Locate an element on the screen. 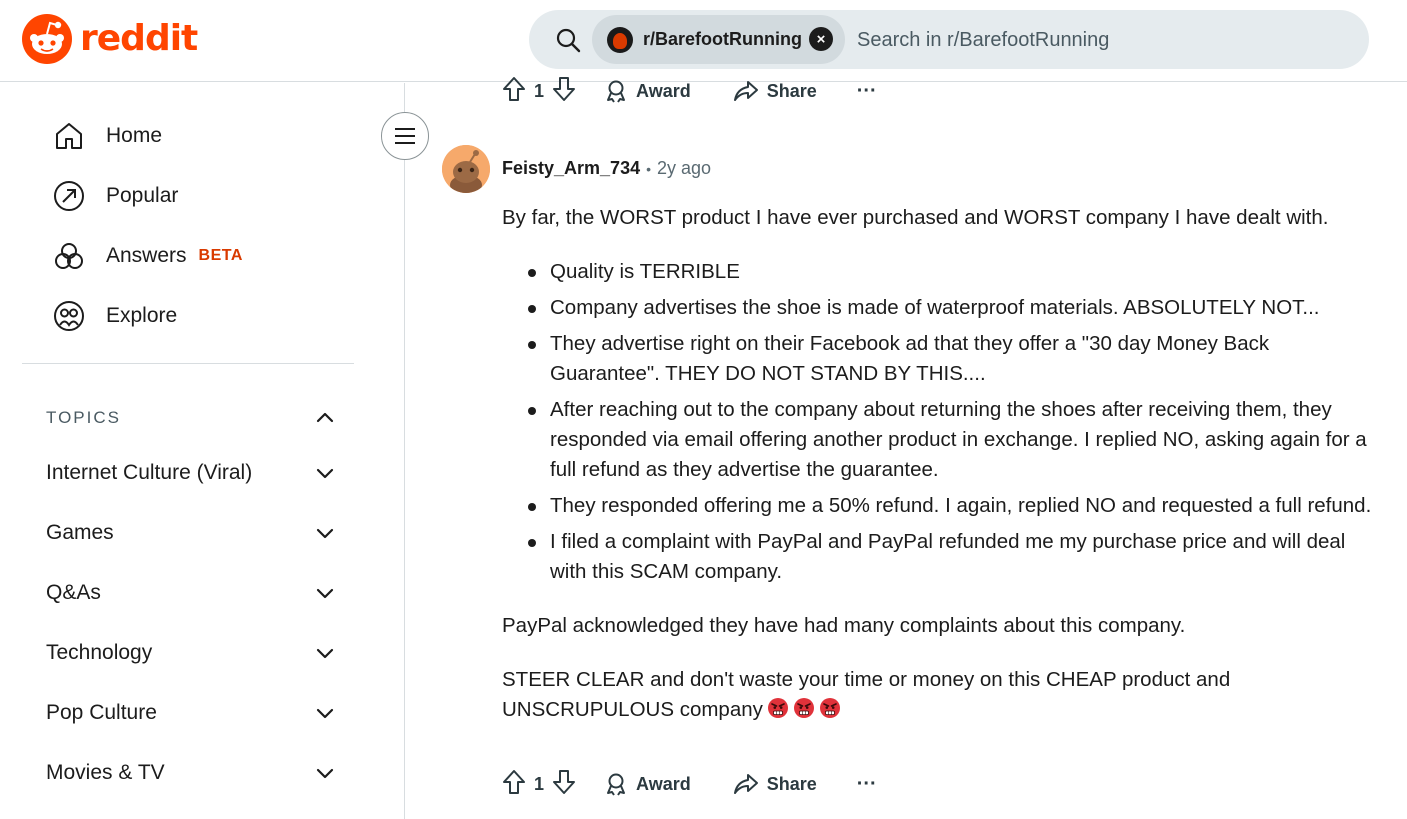  topic-qas: Q&As is located at coordinates (191, 593).